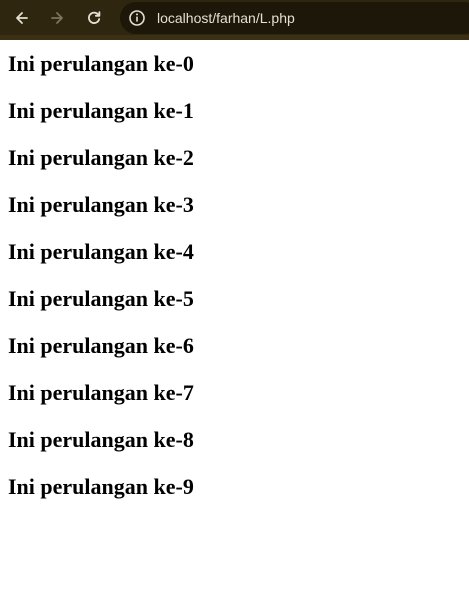 The image size is (469, 614). I want to click on back-arrow-icon, so click(22, 18).